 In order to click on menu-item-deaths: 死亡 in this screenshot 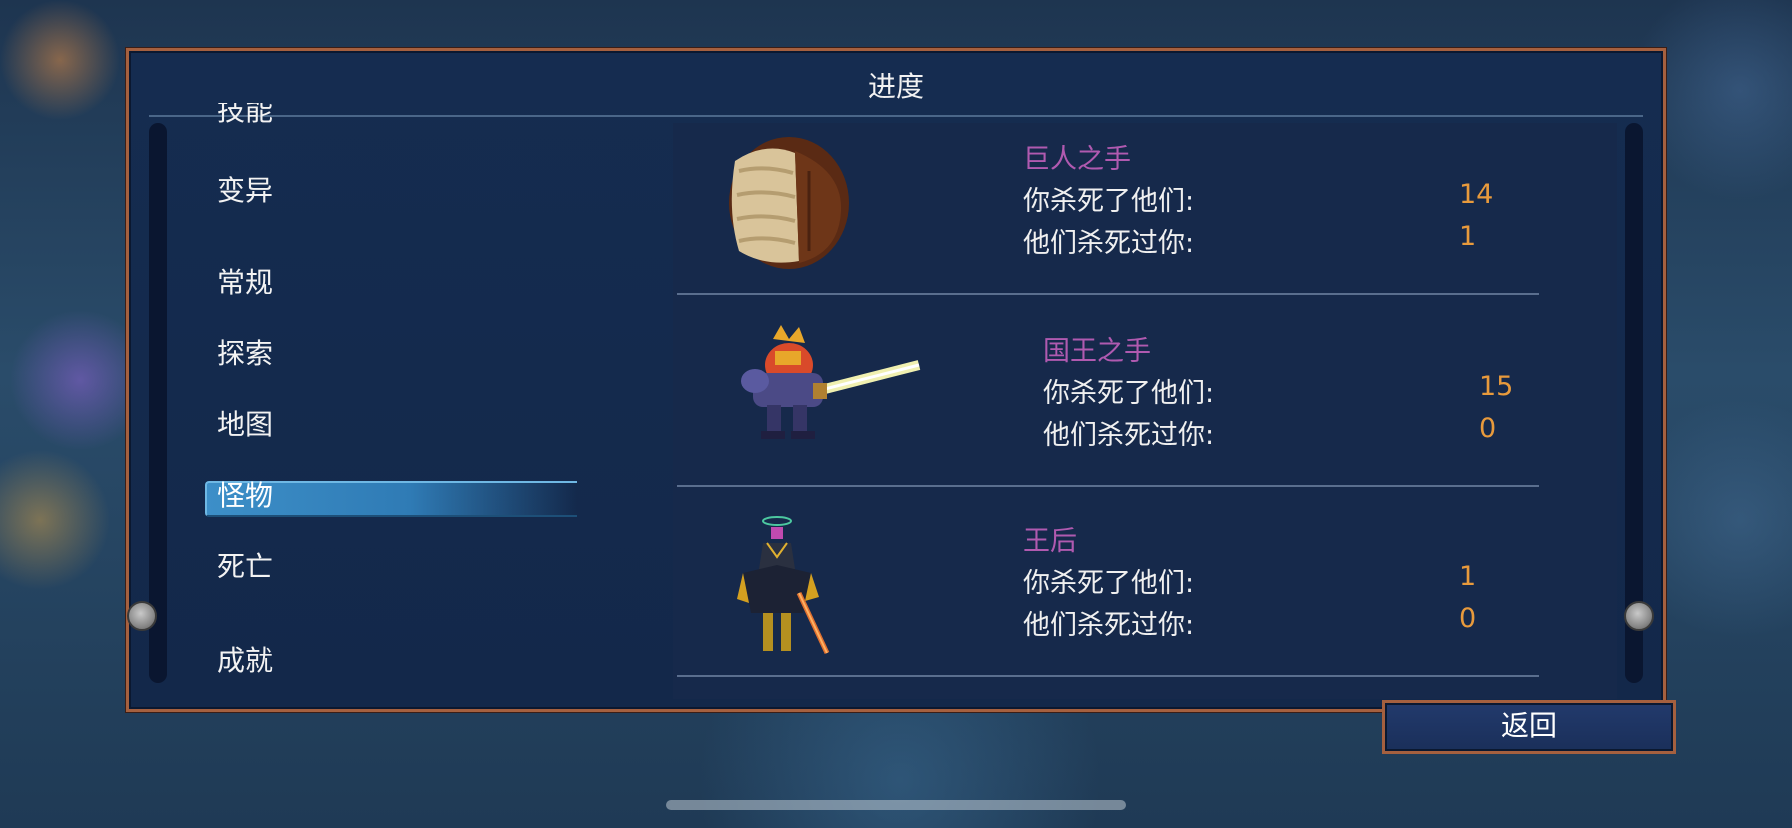, I will do `click(245, 567)`.